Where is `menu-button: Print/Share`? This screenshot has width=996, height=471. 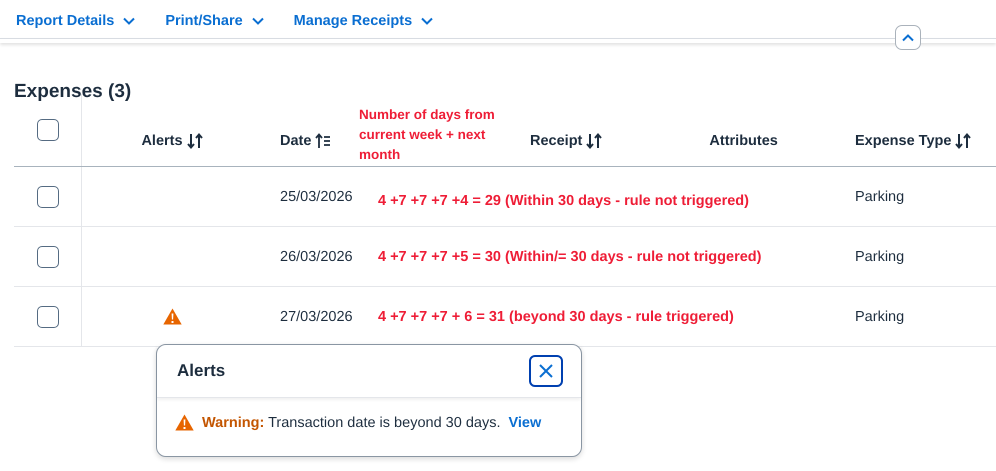 menu-button: Print/Share is located at coordinates (214, 21).